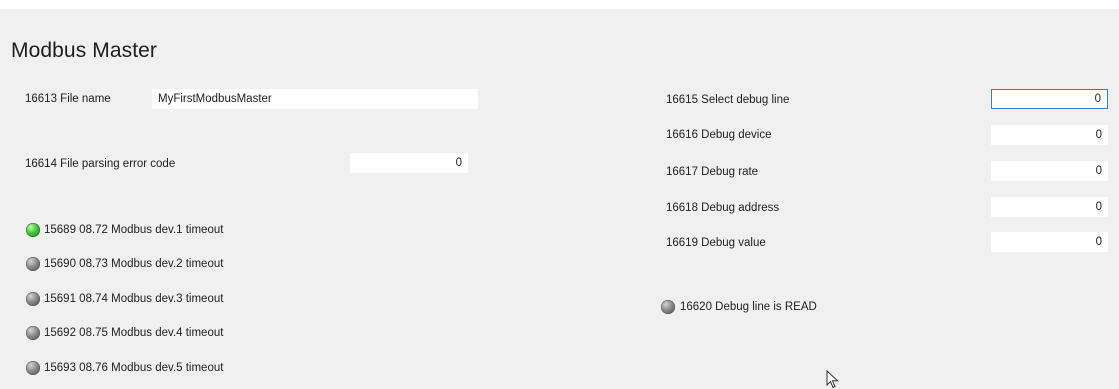 The image size is (1119, 389). I want to click on debug-device-label: 16616 Debug device, so click(719, 135).